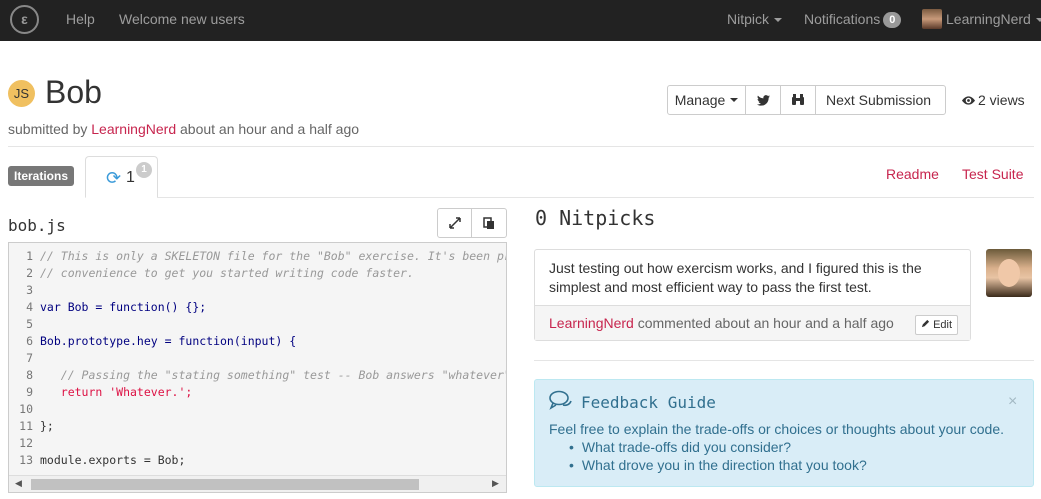  I want to click on nav-nitpick-dropdown: Nitpick, so click(755, 19).